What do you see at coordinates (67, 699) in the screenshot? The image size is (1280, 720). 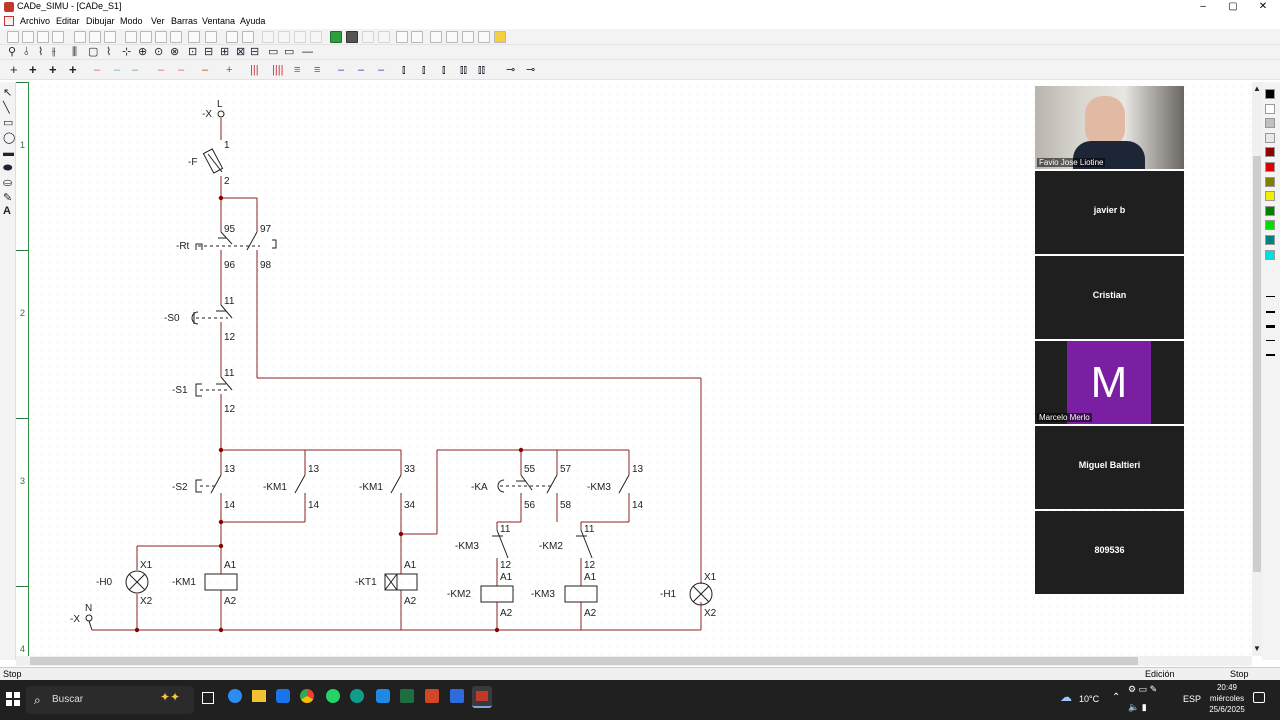 I see `search-input: Buscar` at bounding box center [67, 699].